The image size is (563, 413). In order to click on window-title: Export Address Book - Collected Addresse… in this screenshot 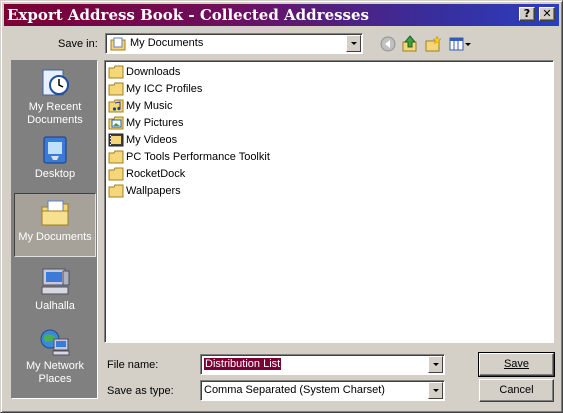, I will do `click(188, 15)`.